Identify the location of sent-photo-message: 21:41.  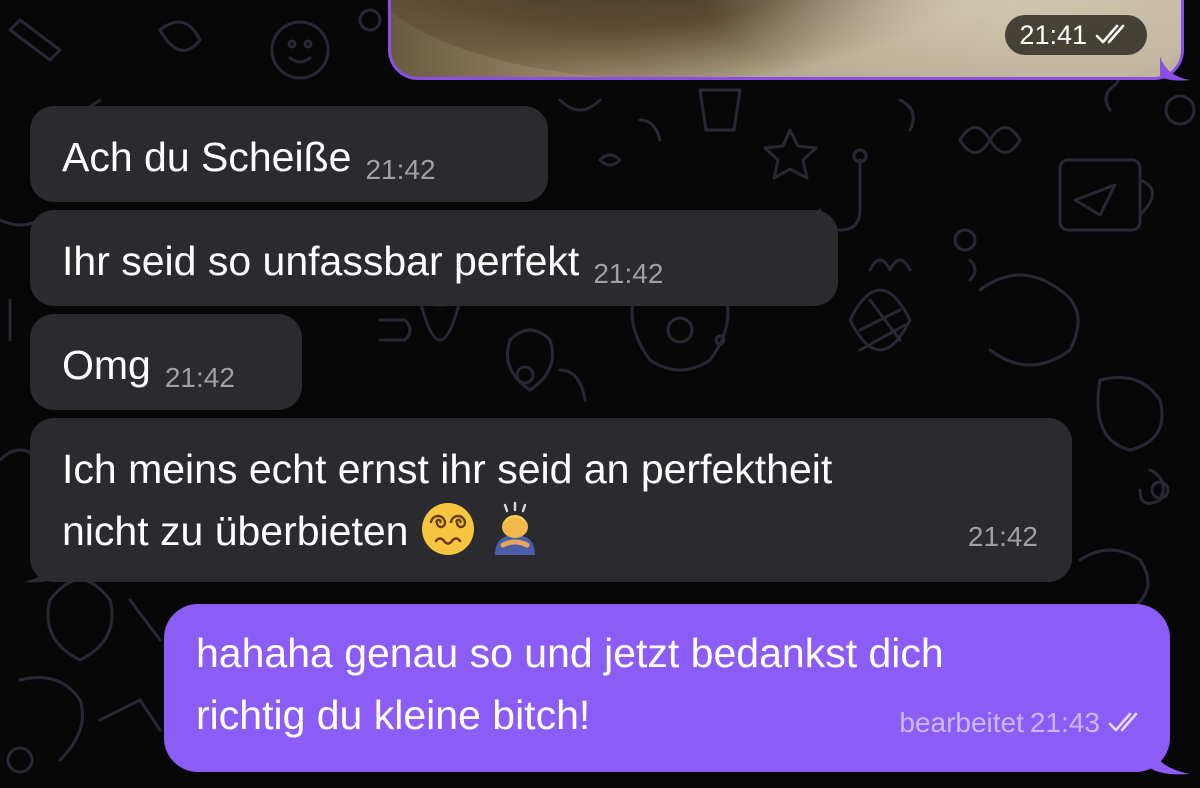
(786, 40).